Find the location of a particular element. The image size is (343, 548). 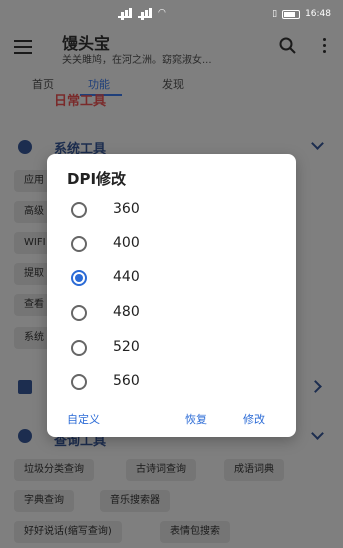

chip-poetry-query: 古诗词查询 is located at coordinates (161, 470).